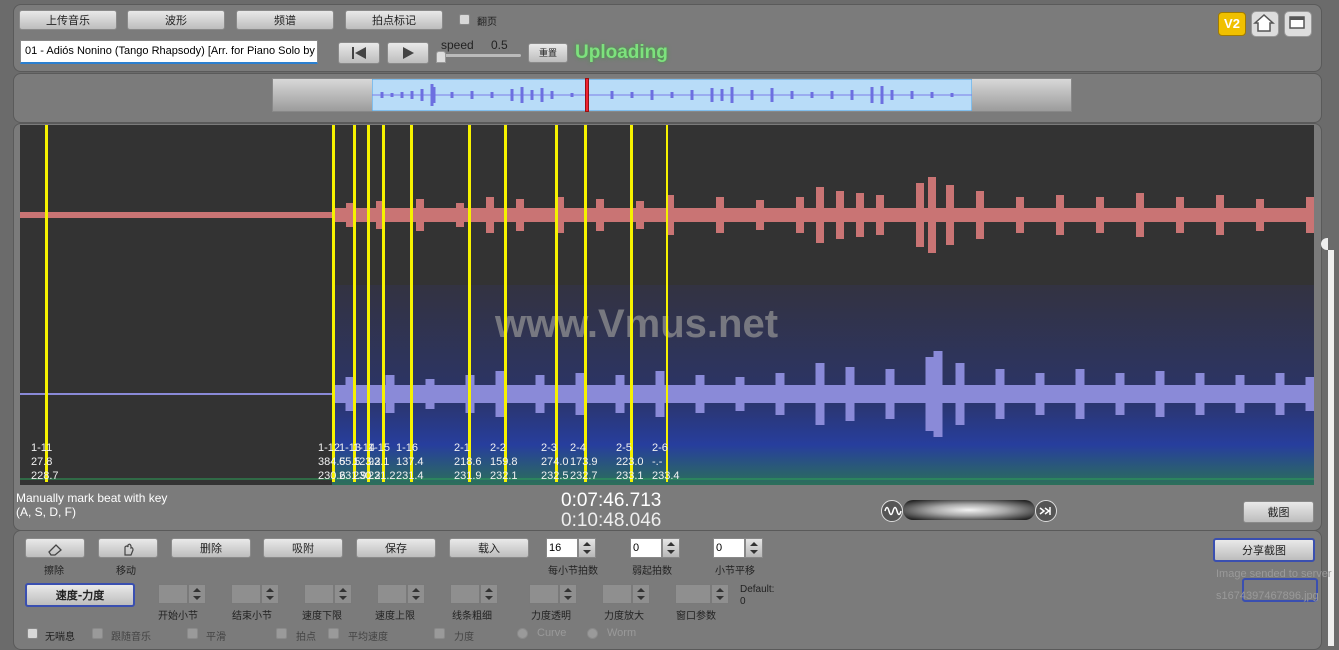 Image resolution: width=1339 pixels, height=650 pixels. I want to click on speed-label: speed, so click(457, 45).